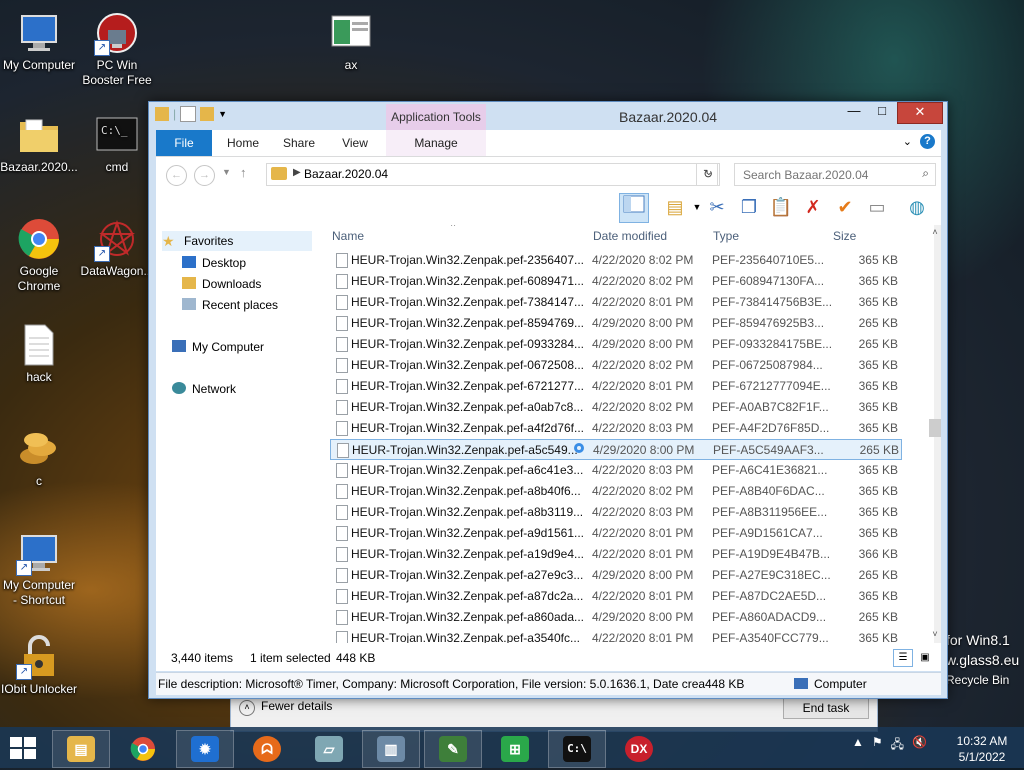 This screenshot has height=770, width=1024. Describe the element at coordinates (877, 745) in the screenshot. I see `action-center-flag-icon: ⚑` at that location.